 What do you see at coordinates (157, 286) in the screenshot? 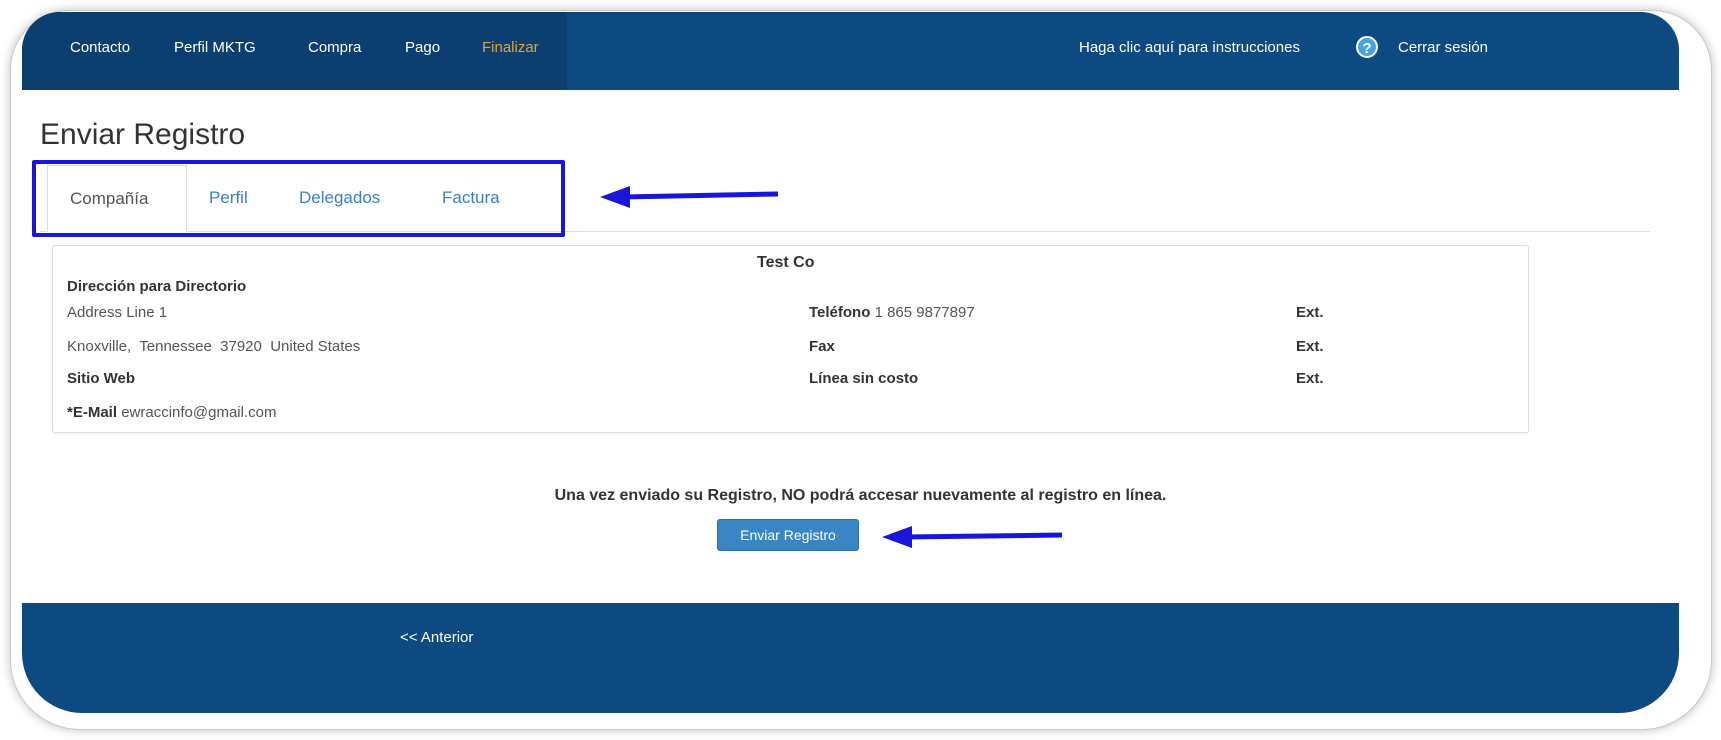
I see `directory-address-label: Dirección para Directorio` at bounding box center [157, 286].